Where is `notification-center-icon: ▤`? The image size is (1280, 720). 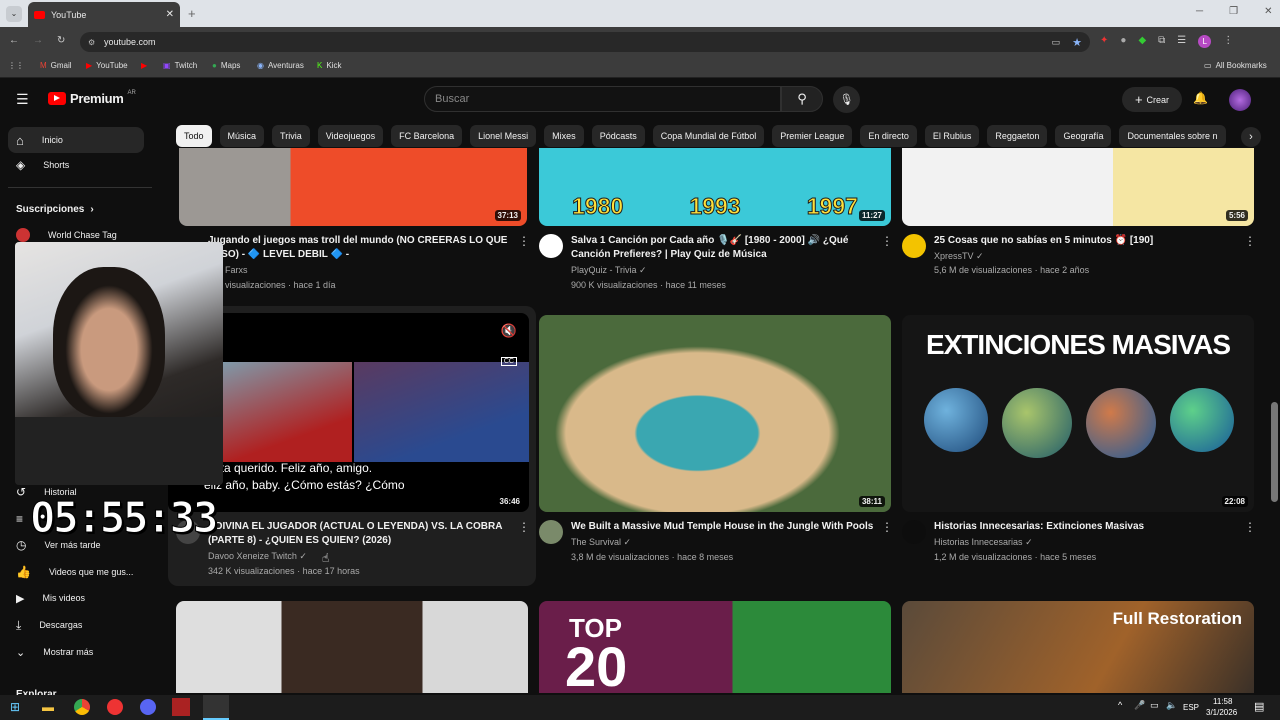 notification-center-icon: ▤ is located at coordinates (1259, 706).